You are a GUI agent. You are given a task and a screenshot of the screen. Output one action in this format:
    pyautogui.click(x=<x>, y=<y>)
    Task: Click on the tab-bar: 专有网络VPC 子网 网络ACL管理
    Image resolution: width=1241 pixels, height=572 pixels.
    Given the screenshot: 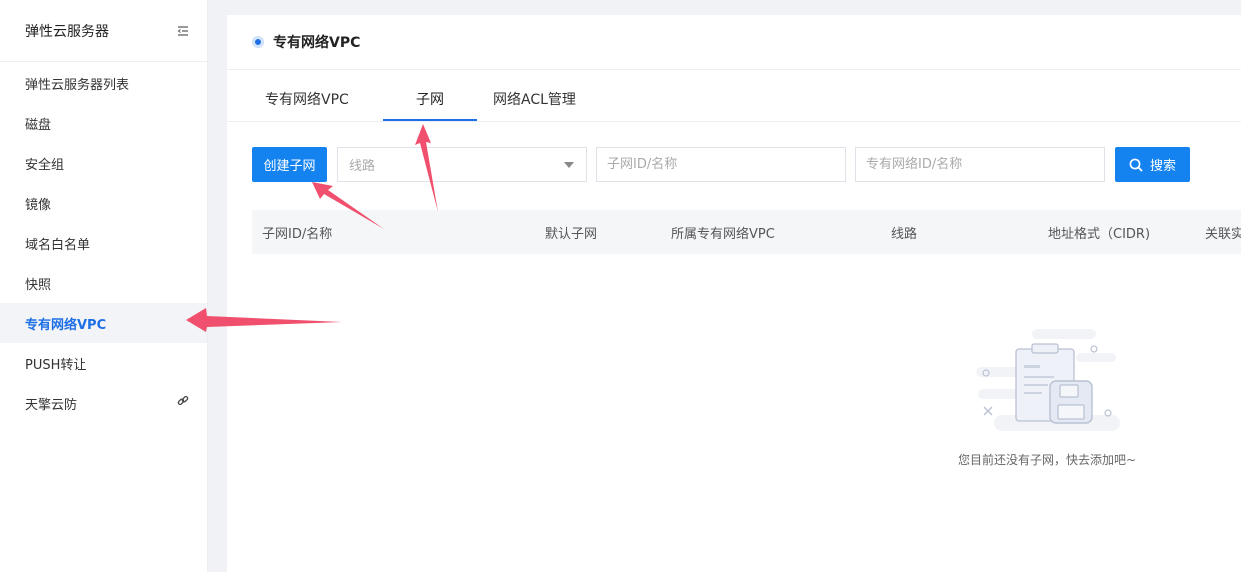 What is the action you would take?
    pyautogui.click(x=734, y=96)
    